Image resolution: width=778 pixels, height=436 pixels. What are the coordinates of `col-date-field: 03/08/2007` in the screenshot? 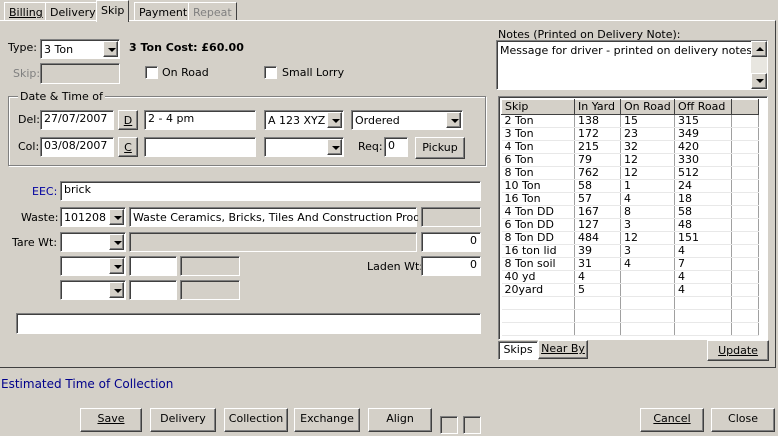 It's located at (77, 147).